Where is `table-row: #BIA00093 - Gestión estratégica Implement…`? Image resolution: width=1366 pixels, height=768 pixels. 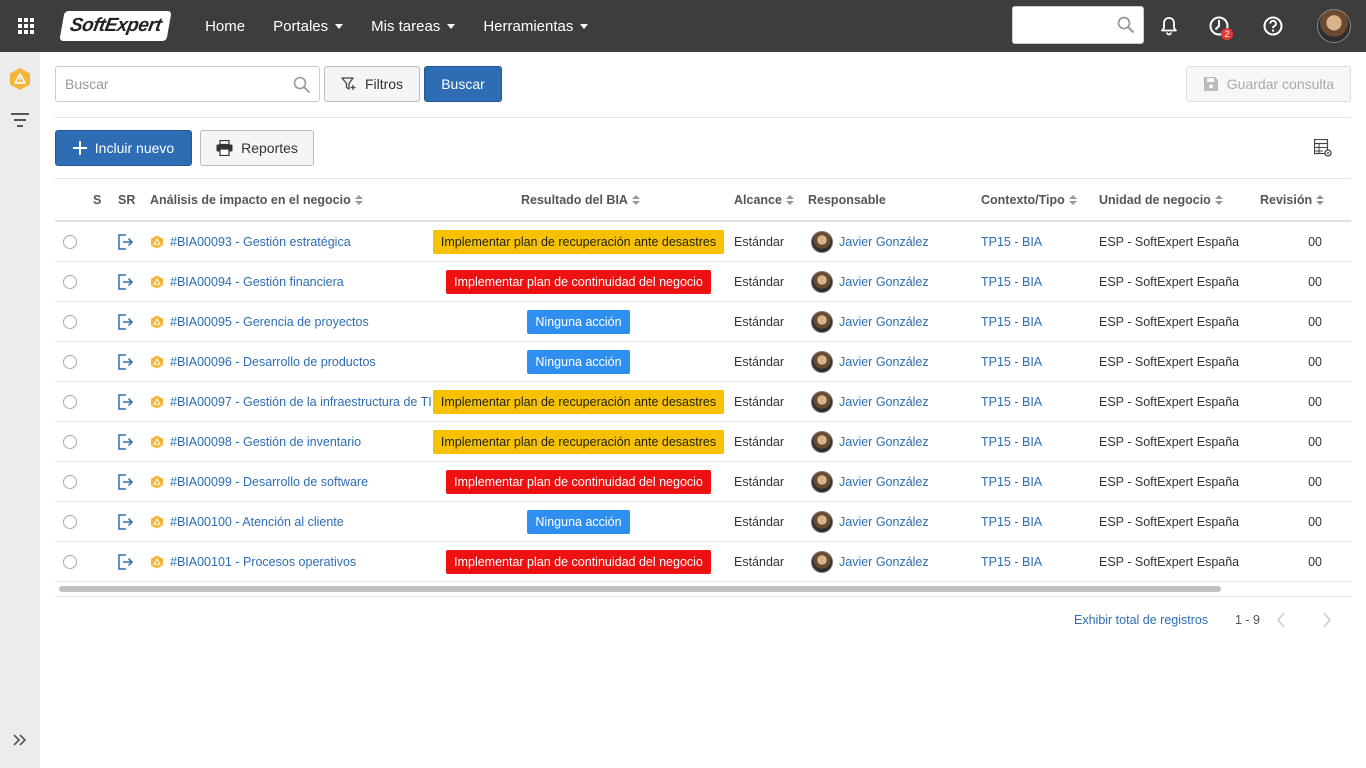
table-row: #BIA00093 - Gestión estratégica Implement… is located at coordinates (703, 242).